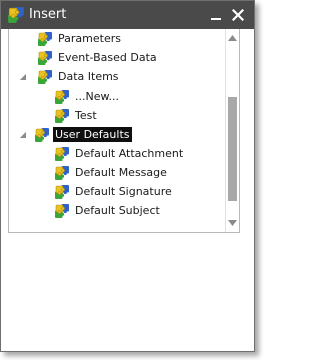  What do you see at coordinates (232, 149) in the screenshot?
I see `scrollbar-thumb` at bounding box center [232, 149].